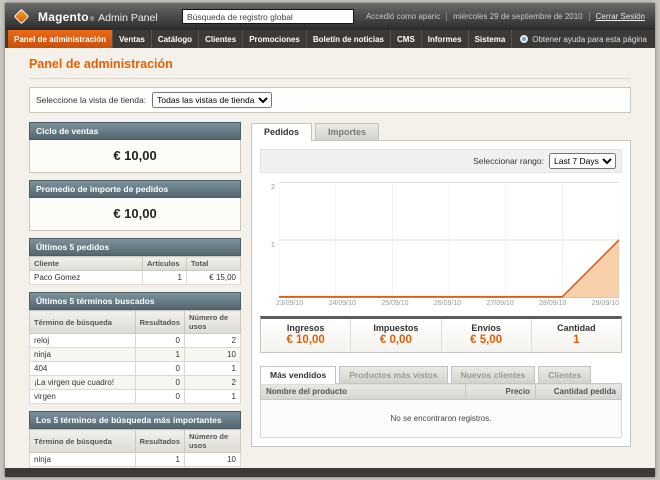 This screenshot has width=660, height=480. What do you see at coordinates (349, 39) in the screenshot?
I see `nav-item-newsletter: Boletín de noticias` at bounding box center [349, 39].